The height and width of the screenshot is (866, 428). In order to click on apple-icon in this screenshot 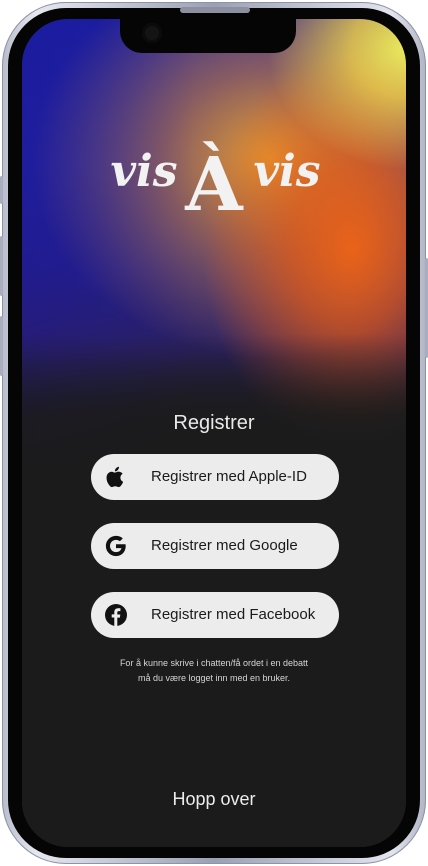, I will do `click(115, 477)`.